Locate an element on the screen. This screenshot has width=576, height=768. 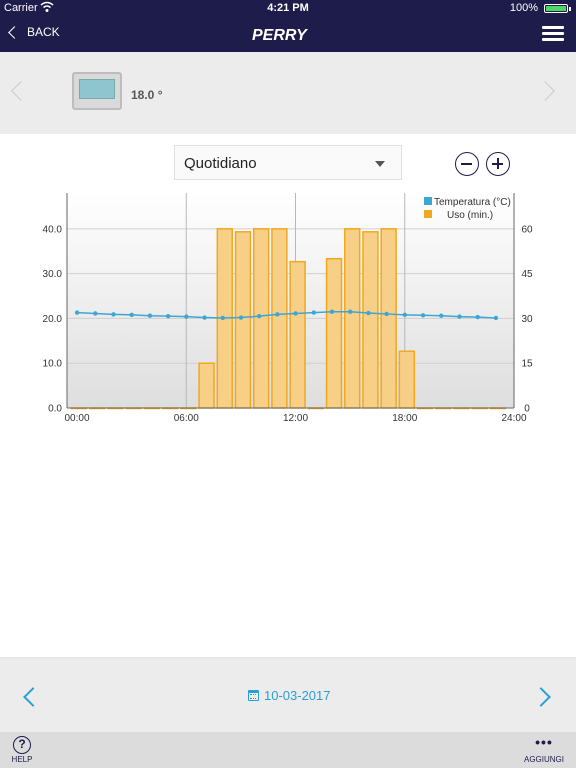
date-next-button is located at coordinates (541, 697).